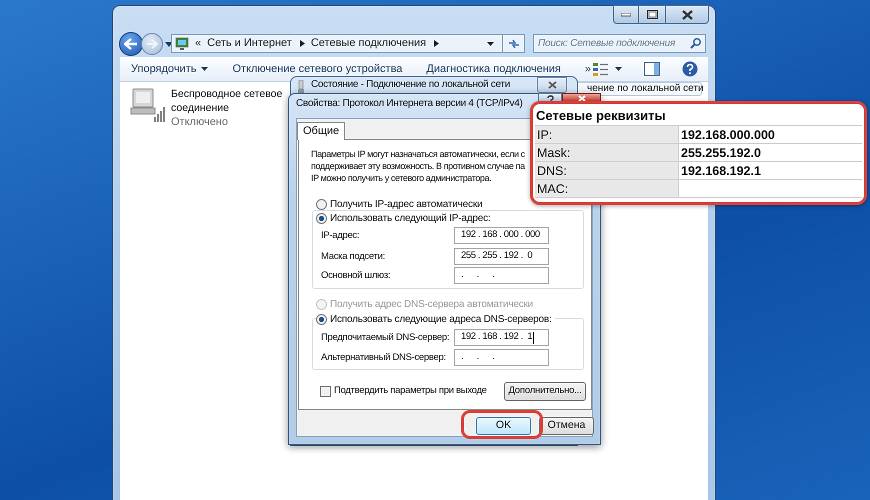 This screenshot has width=870, height=500. I want to click on connection-name: Беспроводное сетевое соединение, so click(227, 101).